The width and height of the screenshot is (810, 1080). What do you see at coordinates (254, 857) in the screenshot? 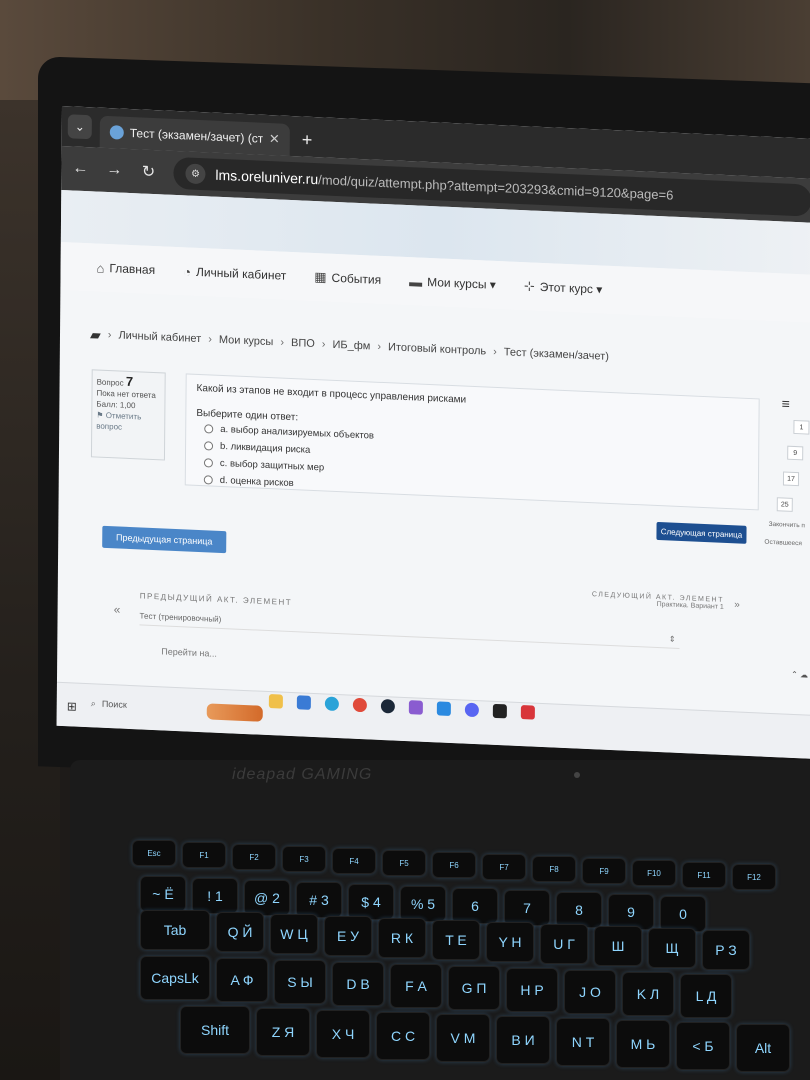
I see `keyboard-key: F2` at bounding box center [254, 857].